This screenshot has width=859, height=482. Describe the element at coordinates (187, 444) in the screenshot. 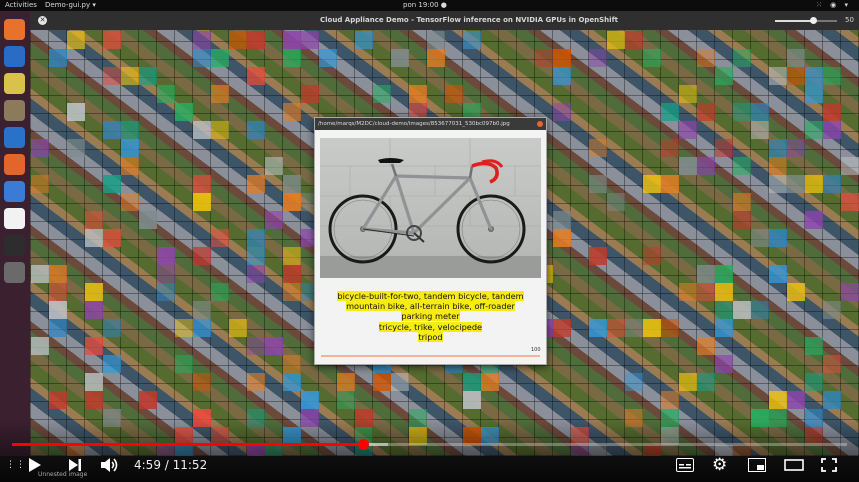

I see `played-bar` at that location.